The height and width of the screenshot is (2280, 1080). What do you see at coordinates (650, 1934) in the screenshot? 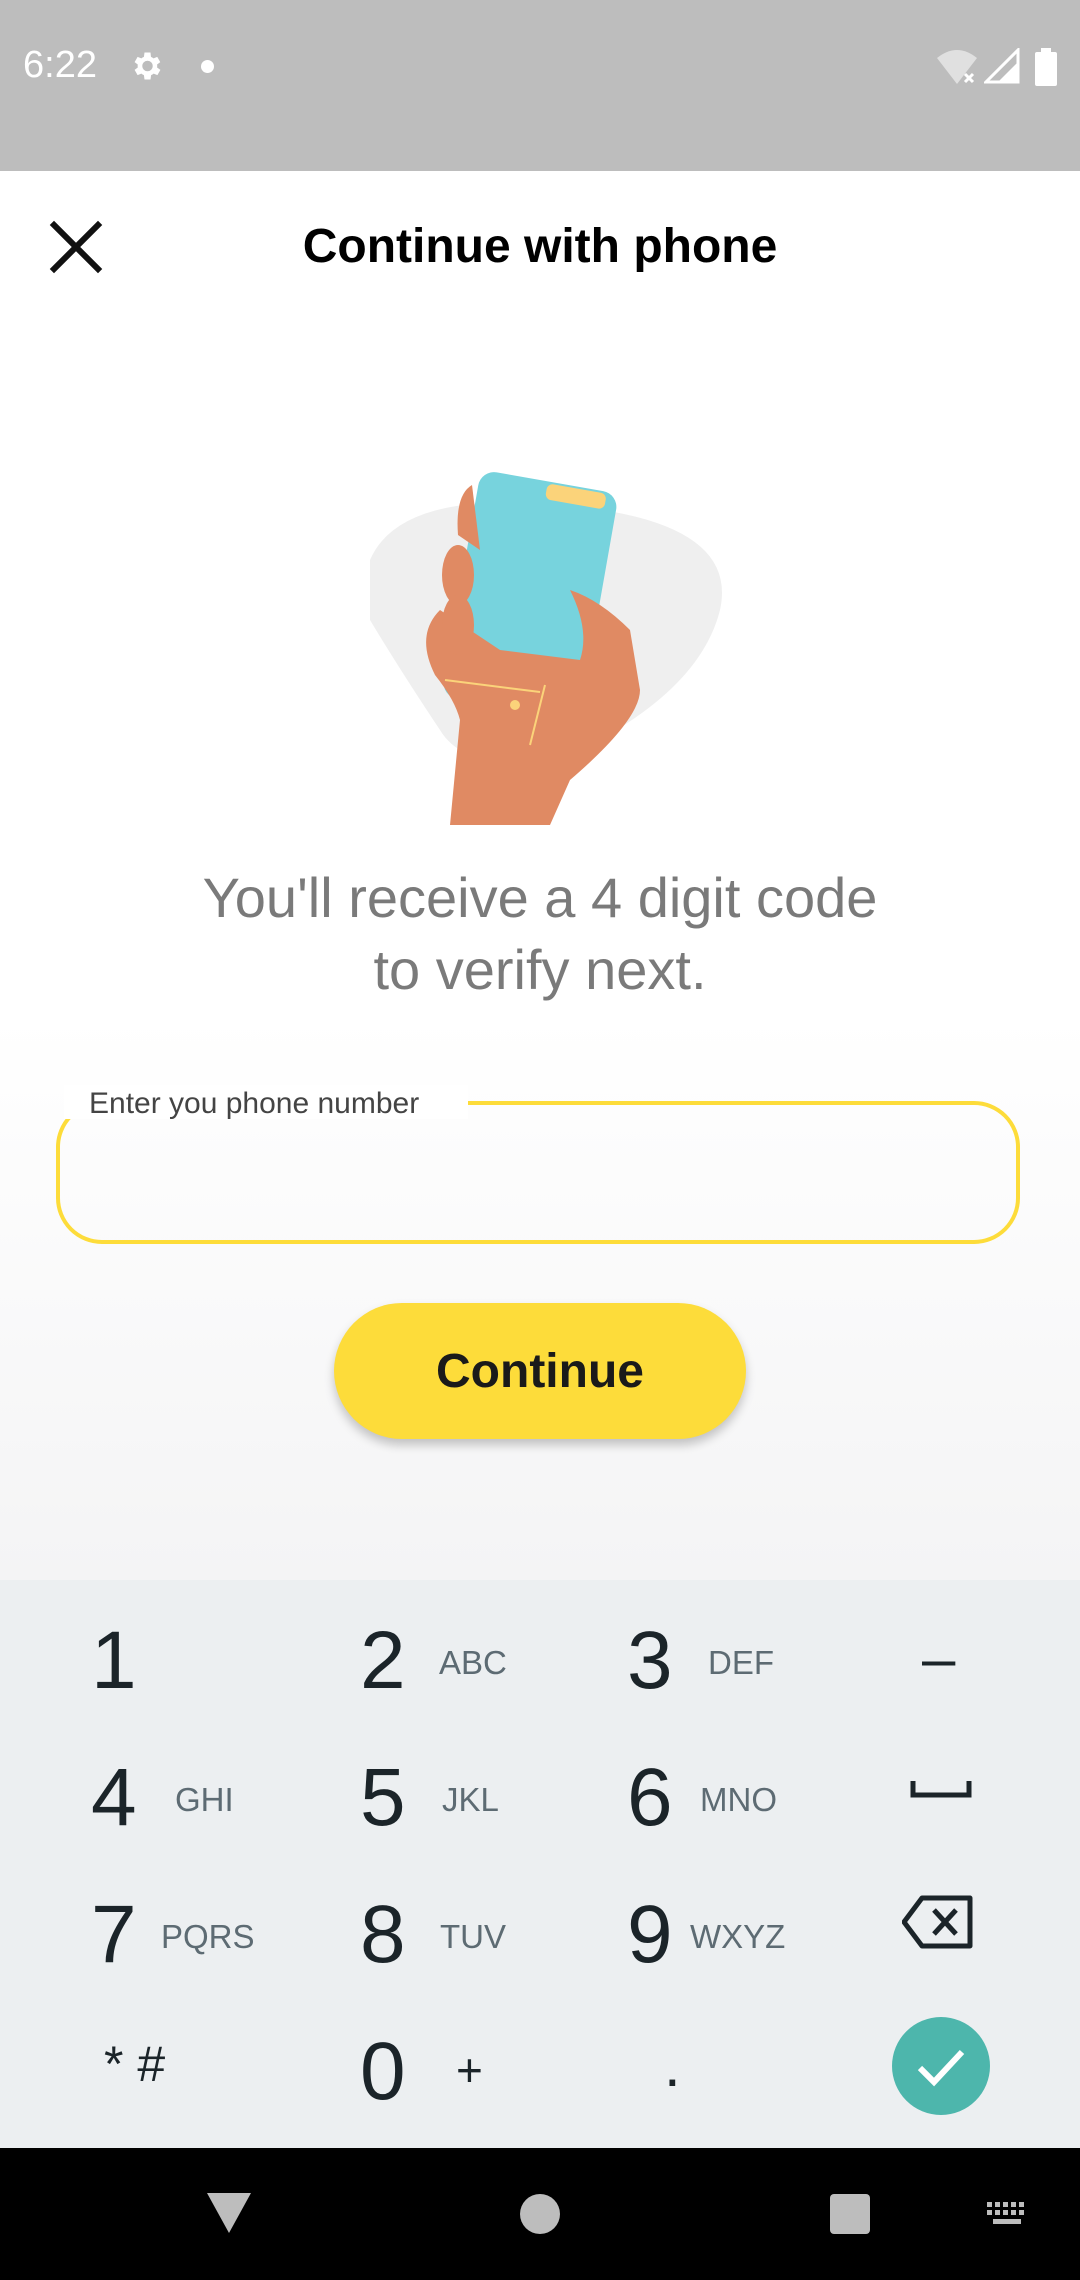
I see `key-digit: 9` at bounding box center [650, 1934].